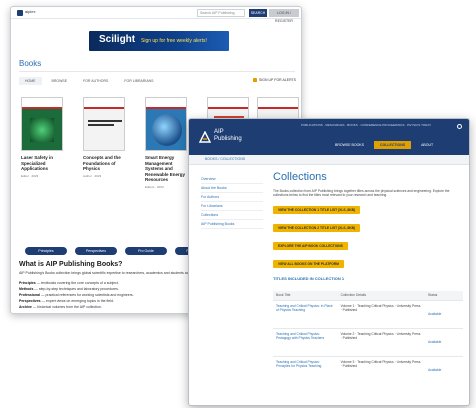 The image size is (476, 408). I want to click on aip-logo-text: AIP Publishing, so click(228, 136).